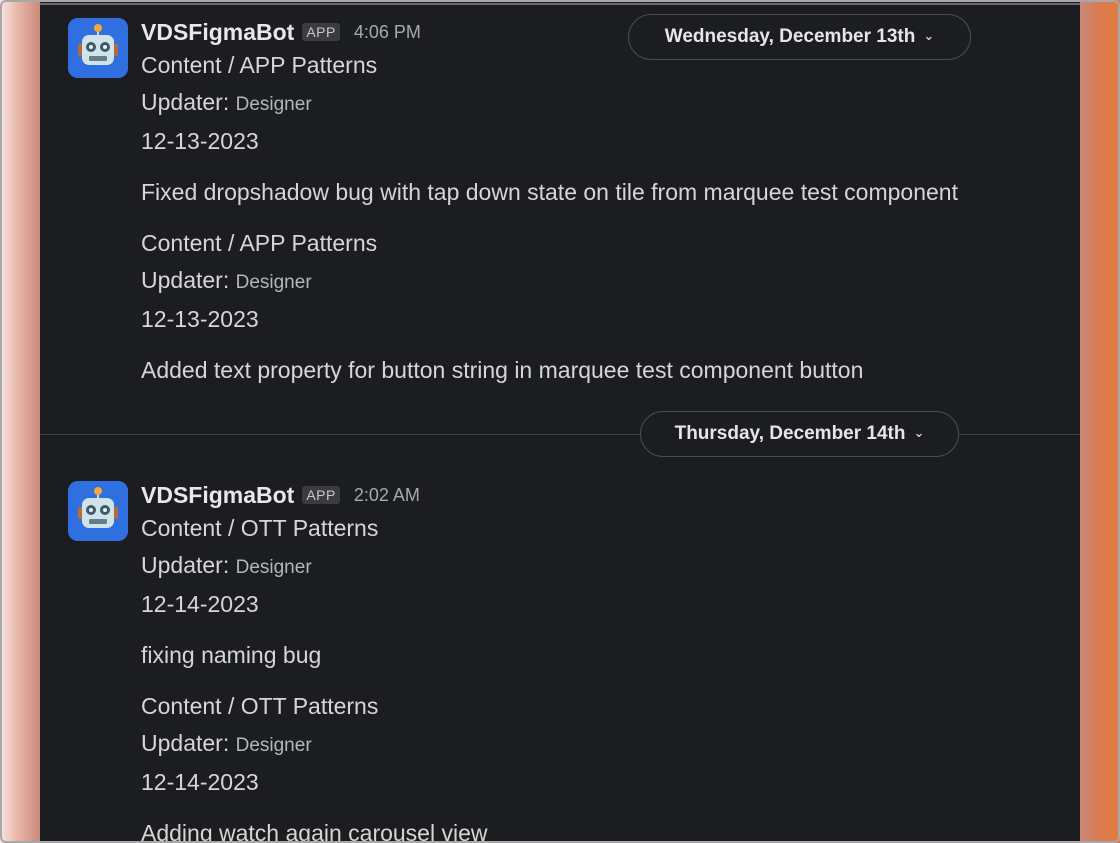 This screenshot has width=1120, height=843. I want to click on chevron-down-icon: ⌄, so click(919, 432).